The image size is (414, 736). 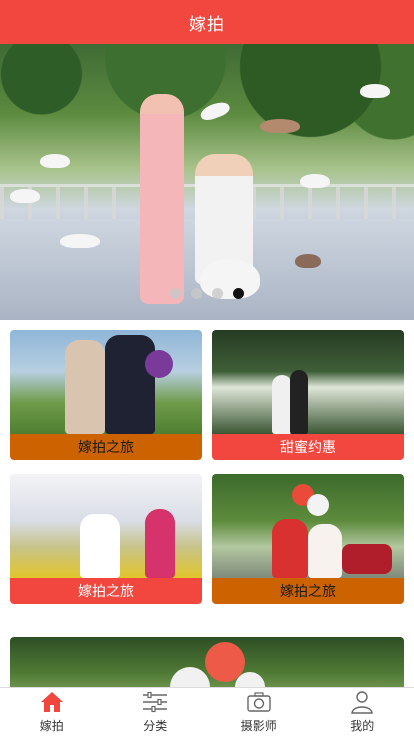 I want to click on page-title: 嫁拍, so click(x=207, y=24).